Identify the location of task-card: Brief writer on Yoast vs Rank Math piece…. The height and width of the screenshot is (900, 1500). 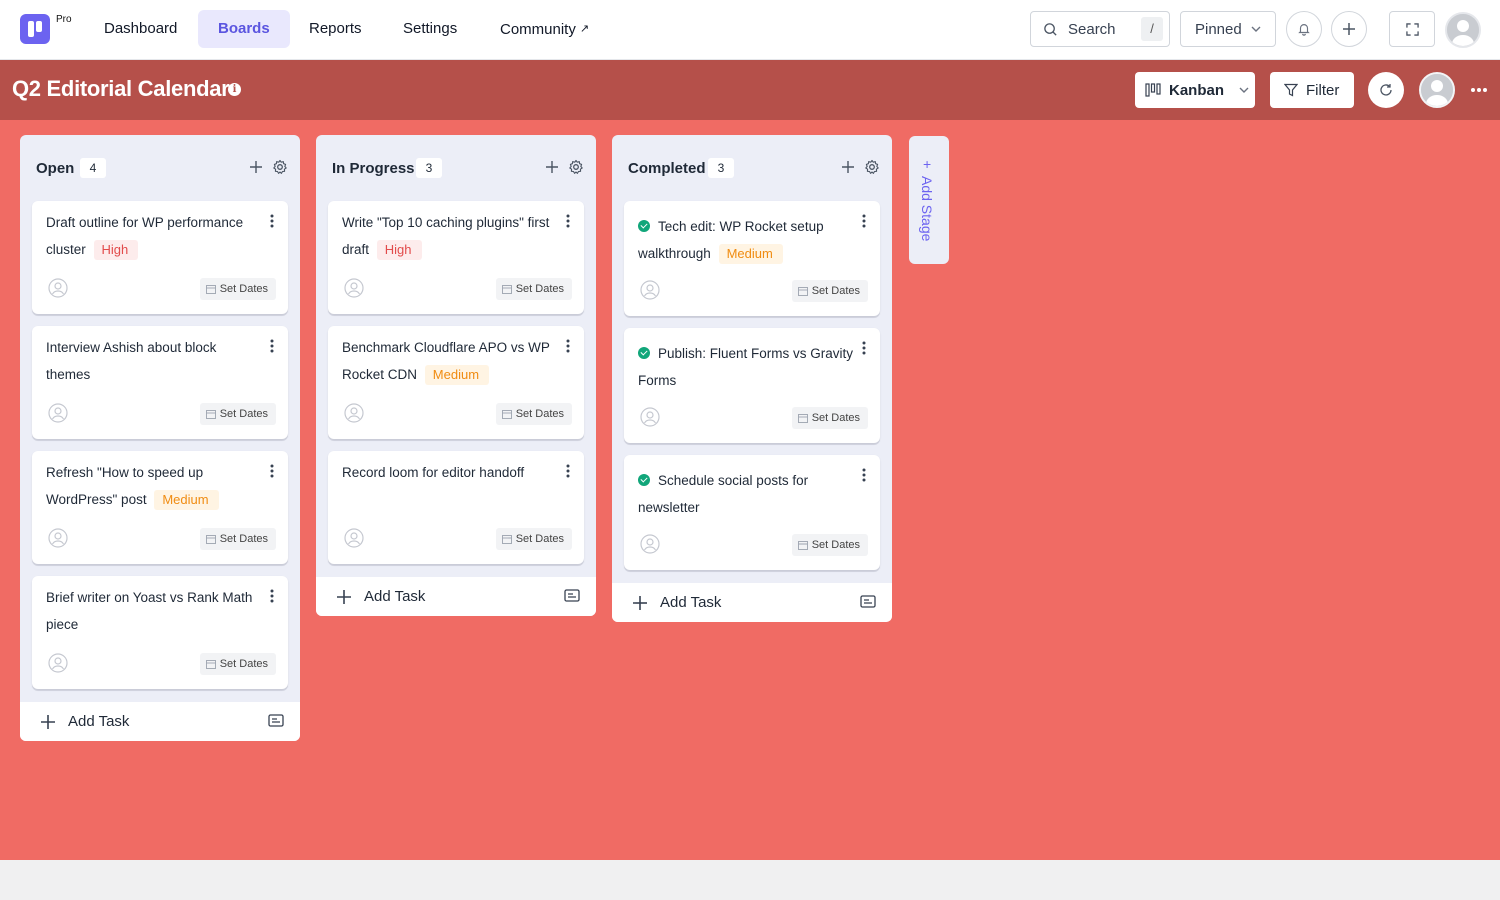
(160, 632).